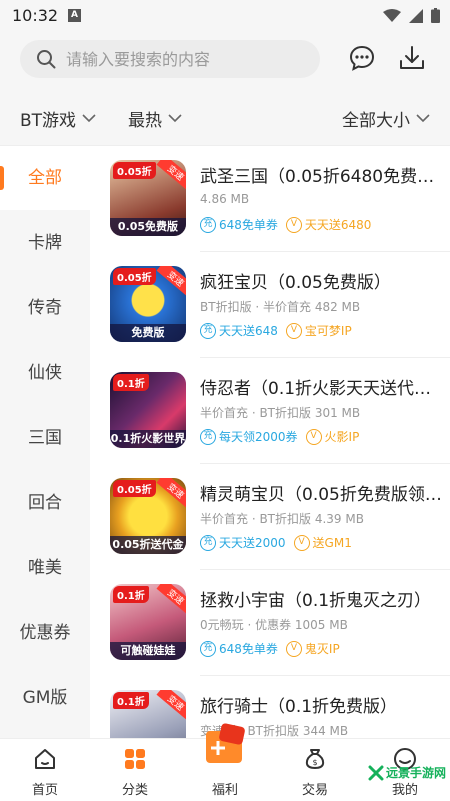 The image size is (450, 801). I want to click on game-title: 精灵萌宝贝（0.05折免费版领GM1）, so click(322, 495).